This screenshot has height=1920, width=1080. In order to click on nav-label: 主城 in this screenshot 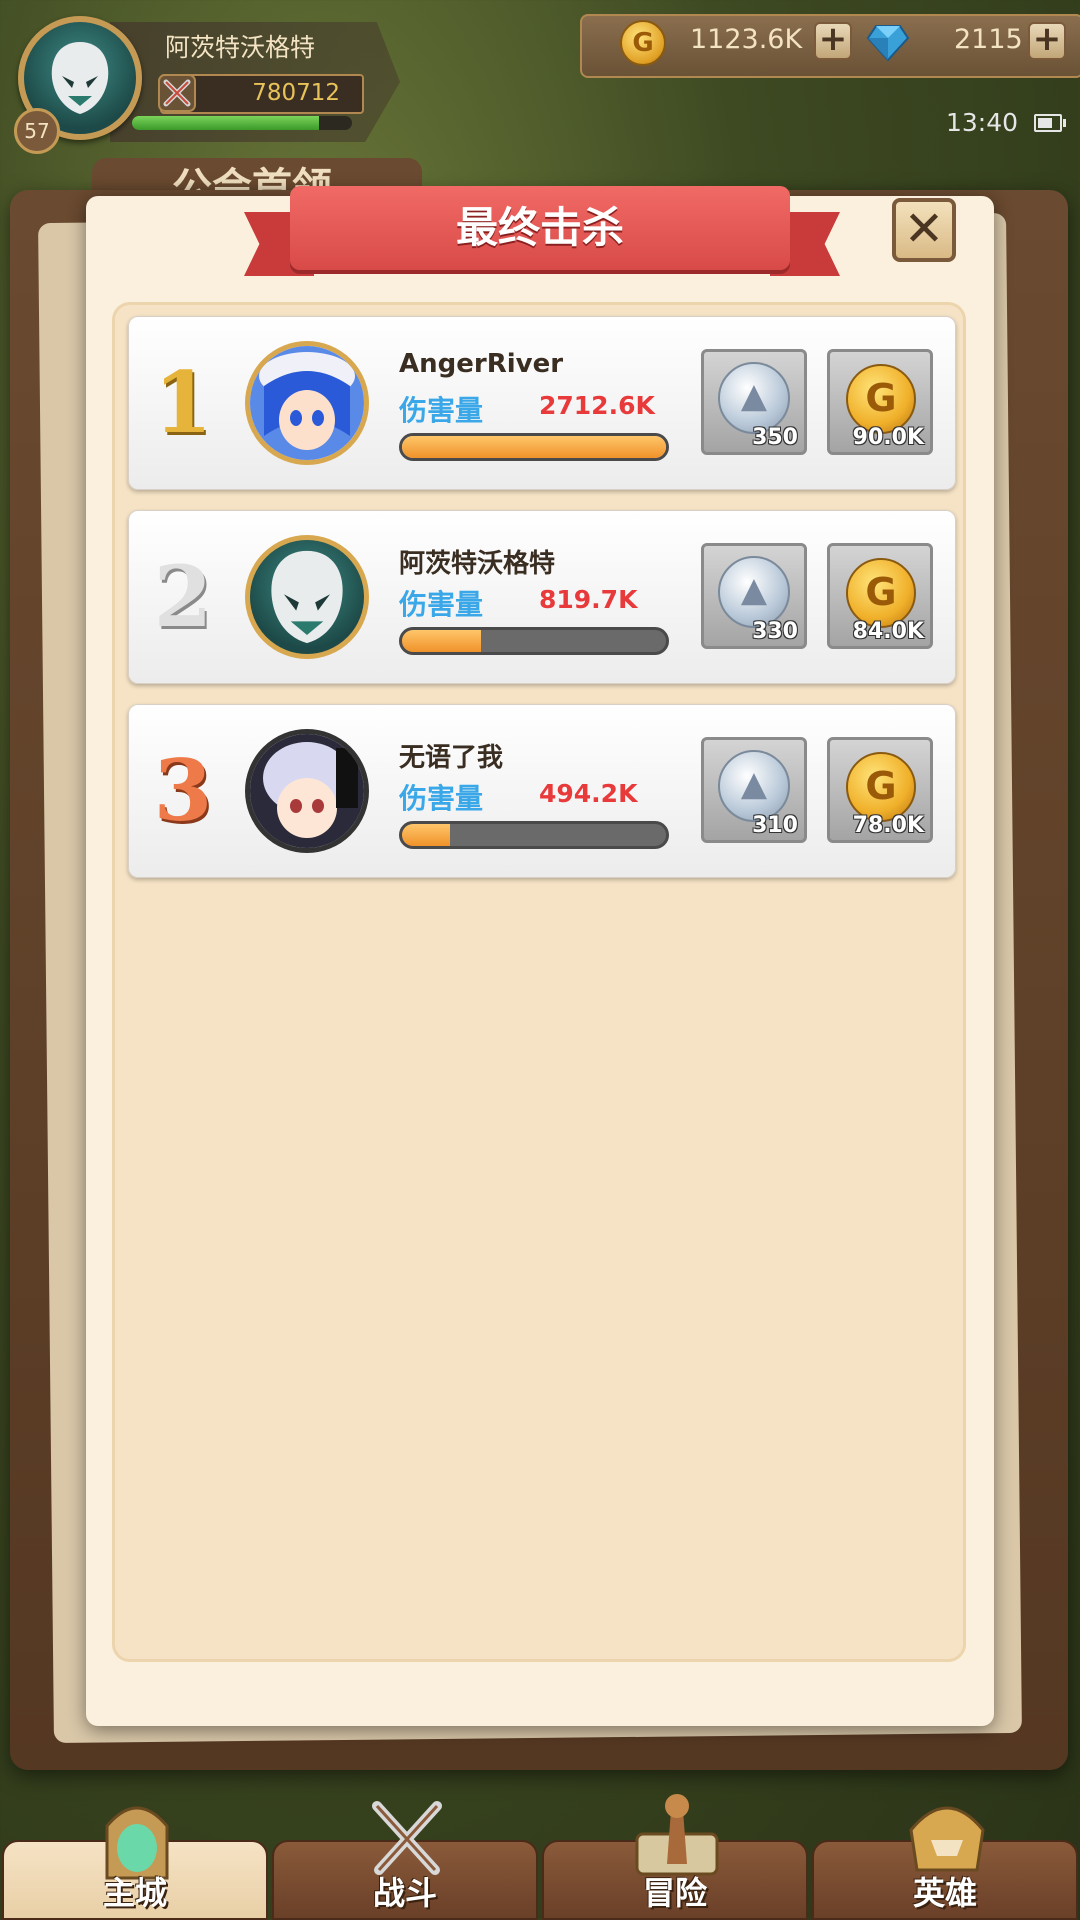, I will do `click(134, 1893)`.